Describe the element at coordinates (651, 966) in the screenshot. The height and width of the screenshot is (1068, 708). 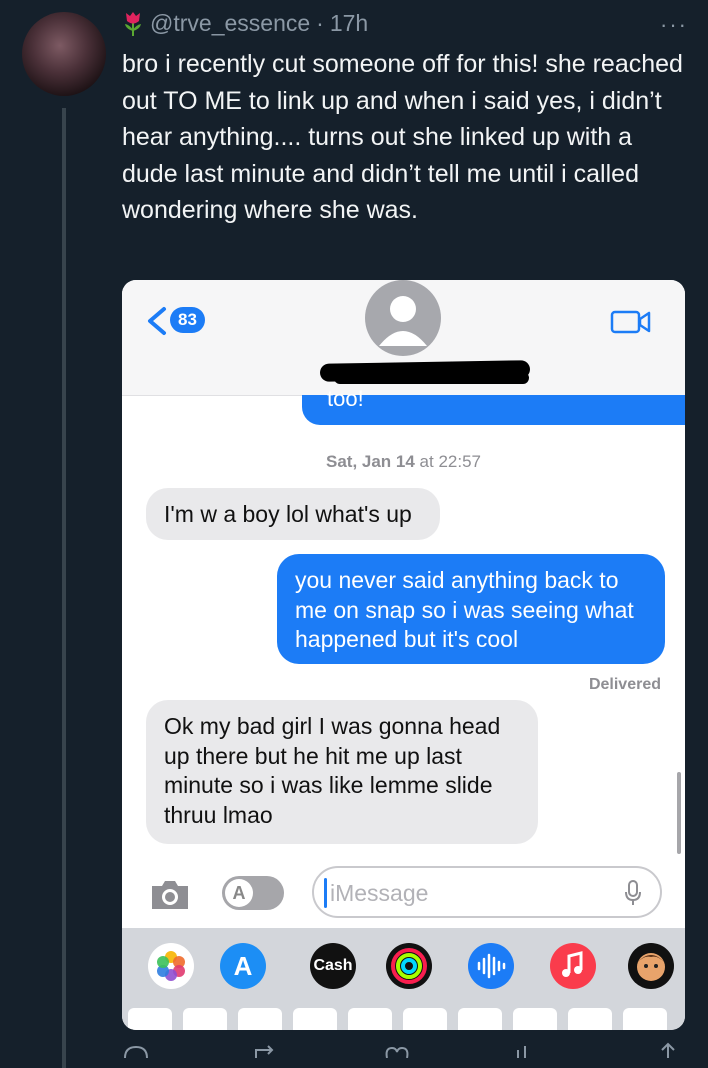
I see `memoji-icon` at that location.